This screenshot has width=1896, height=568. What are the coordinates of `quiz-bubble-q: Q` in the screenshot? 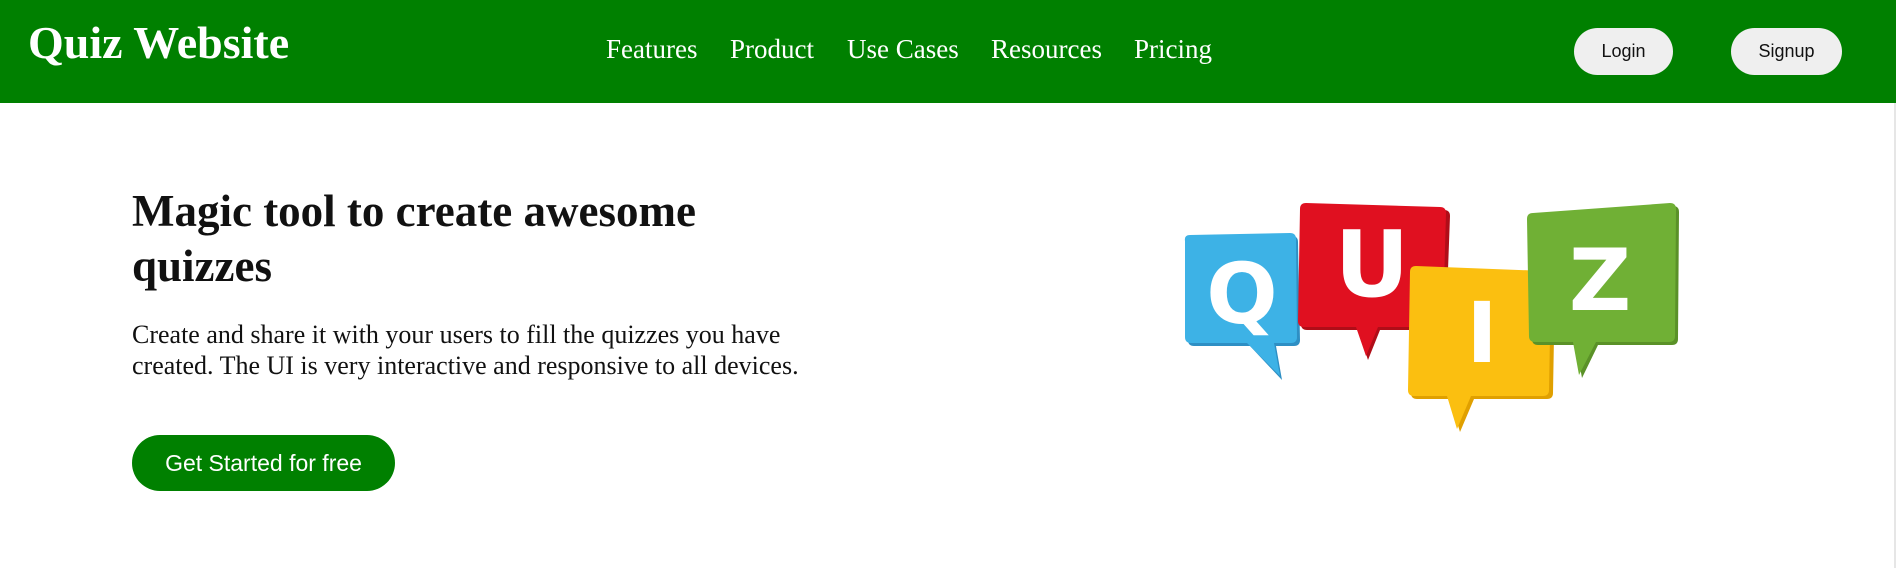 It's located at (1242, 306).